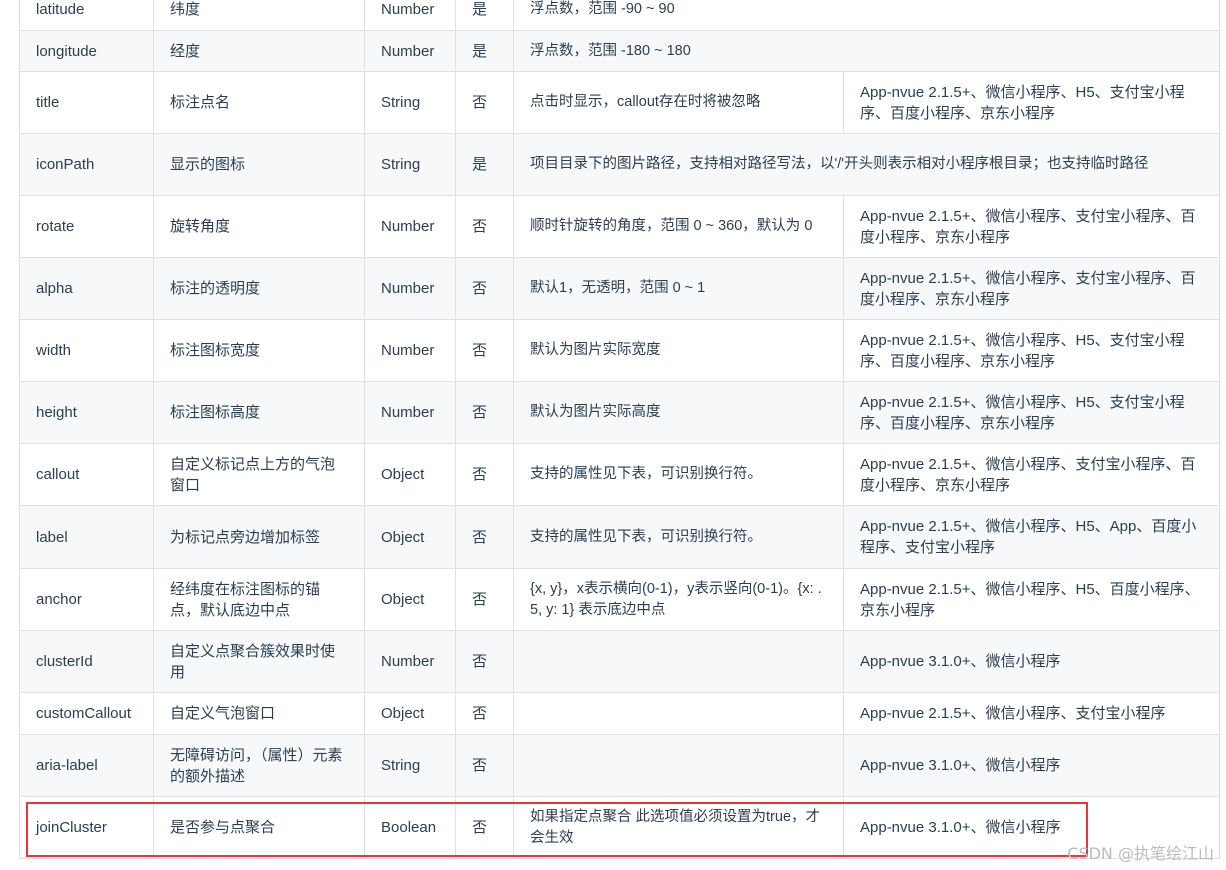 Image resolution: width=1226 pixels, height=870 pixels. Describe the element at coordinates (259, 661) in the screenshot. I see `prop-desc: 自定义点聚合簇效果时使用` at that location.